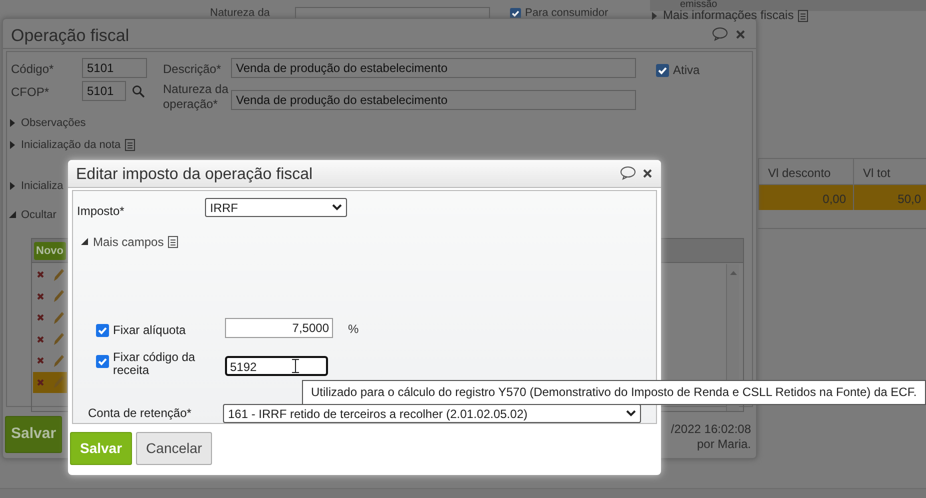 This screenshot has height=498, width=926. What do you see at coordinates (71, 145) in the screenshot?
I see `section-toggle: Inicialização da nota` at bounding box center [71, 145].